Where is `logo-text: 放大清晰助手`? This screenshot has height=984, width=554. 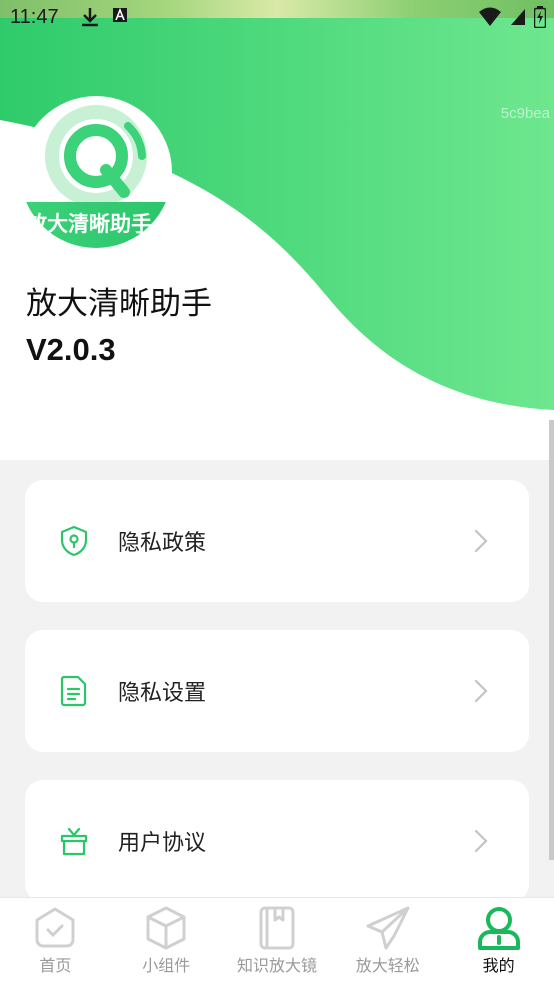
logo-text: 放大清晰助手 is located at coordinates (89, 224).